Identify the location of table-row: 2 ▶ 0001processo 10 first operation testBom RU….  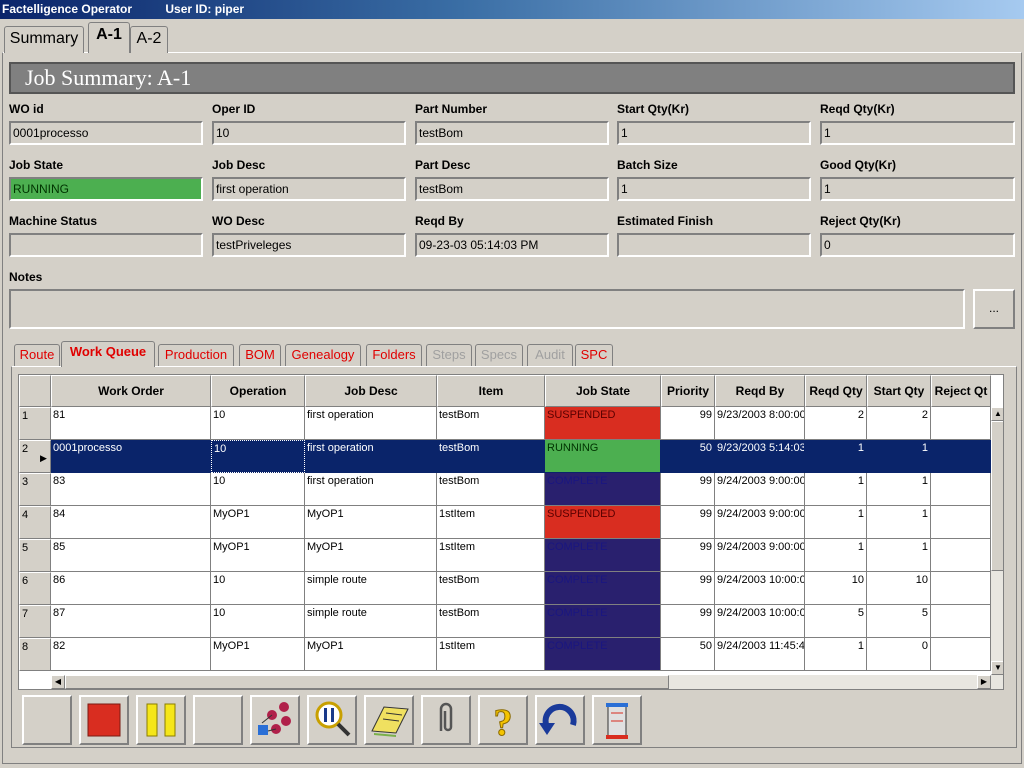
(505, 456).